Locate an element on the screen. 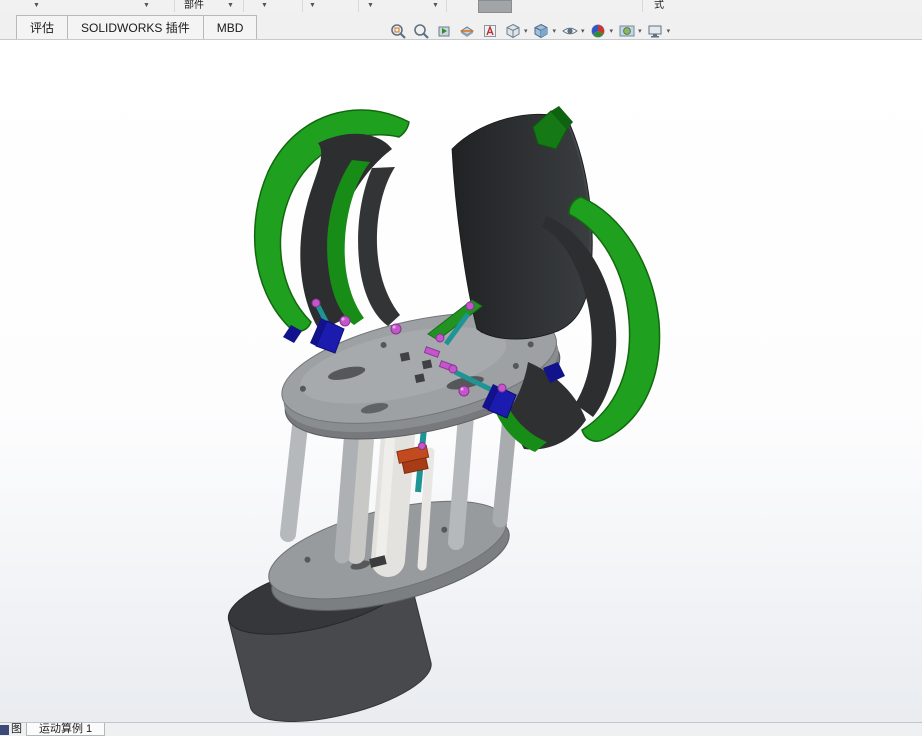  zoom-to-fit-button is located at coordinates (397, 31).